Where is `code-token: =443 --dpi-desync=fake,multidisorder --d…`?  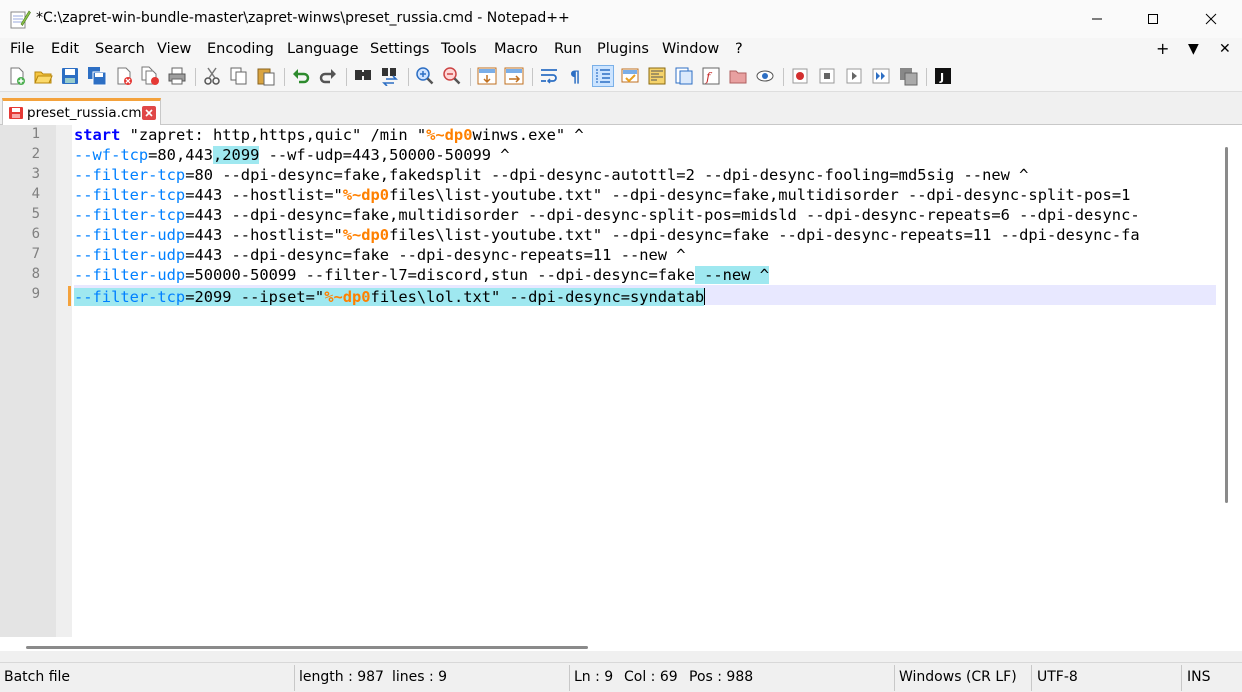
code-token: =443 --dpi-desync=fake,multidisorder --d… is located at coordinates (662, 215).